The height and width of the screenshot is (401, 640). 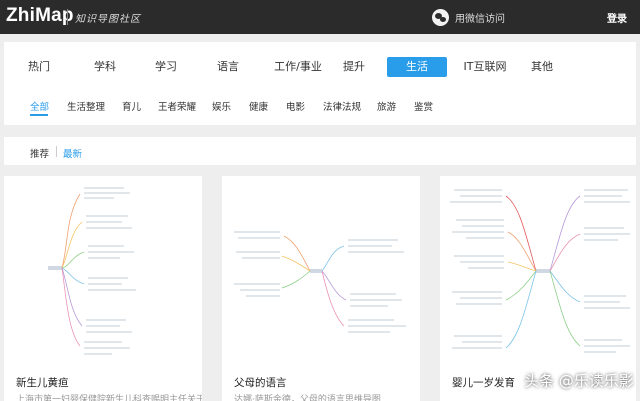 What do you see at coordinates (480, 19) in the screenshot?
I see `wechat-login-label: 用微信访问` at bounding box center [480, 19].